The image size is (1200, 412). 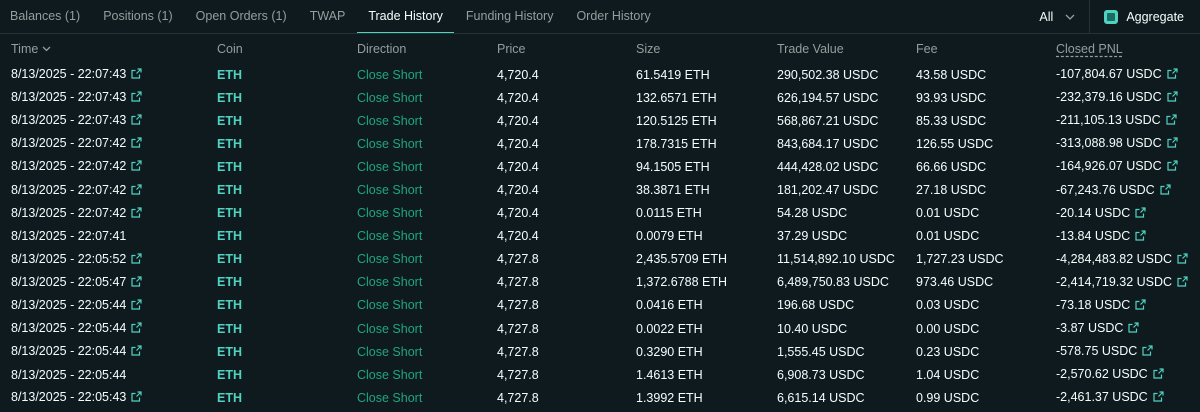 I want to click on column-header-closed-pnl: Closed PNL, so click(x=1128, y=48).